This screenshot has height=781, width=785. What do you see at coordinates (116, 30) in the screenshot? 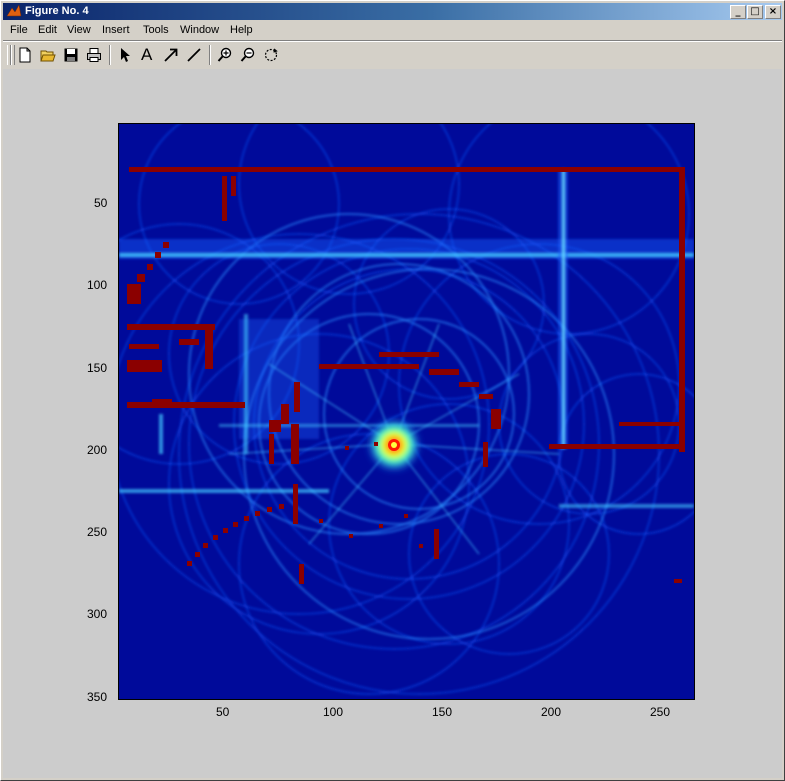
I see `menu-insert: Insert` at bounding box center [116, 30].